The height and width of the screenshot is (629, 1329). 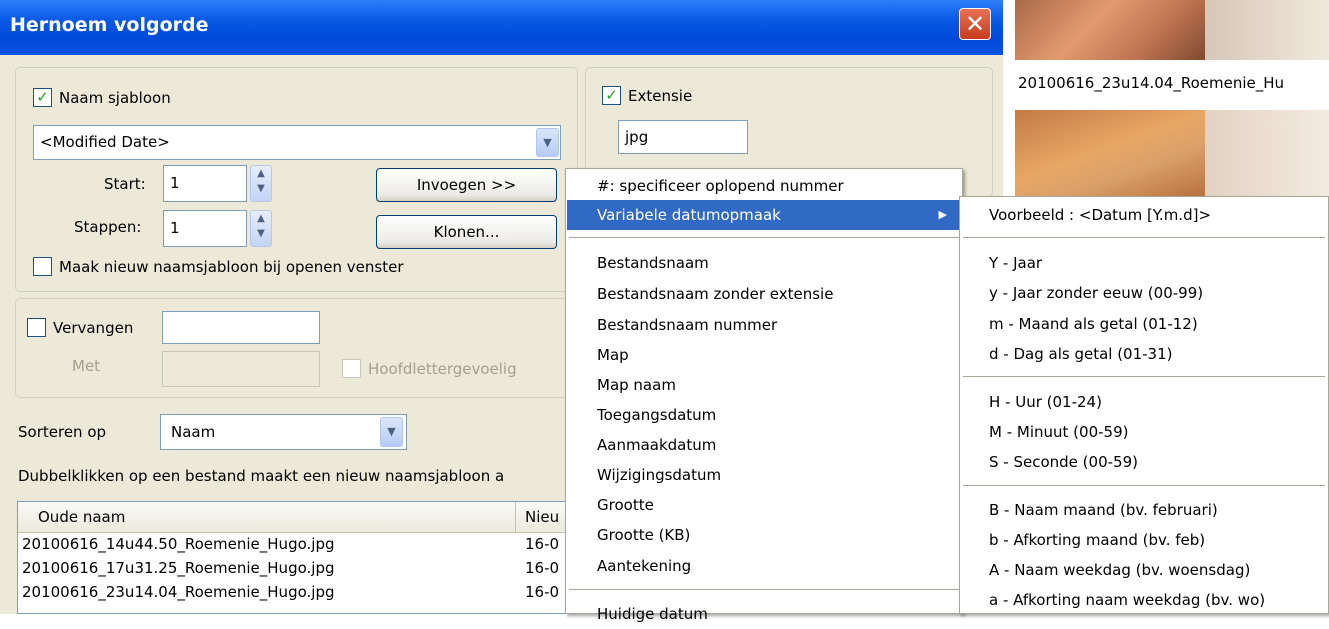 I want to click on template-checkbox-label: Naam sjabloon, so click(x=115, y=98).